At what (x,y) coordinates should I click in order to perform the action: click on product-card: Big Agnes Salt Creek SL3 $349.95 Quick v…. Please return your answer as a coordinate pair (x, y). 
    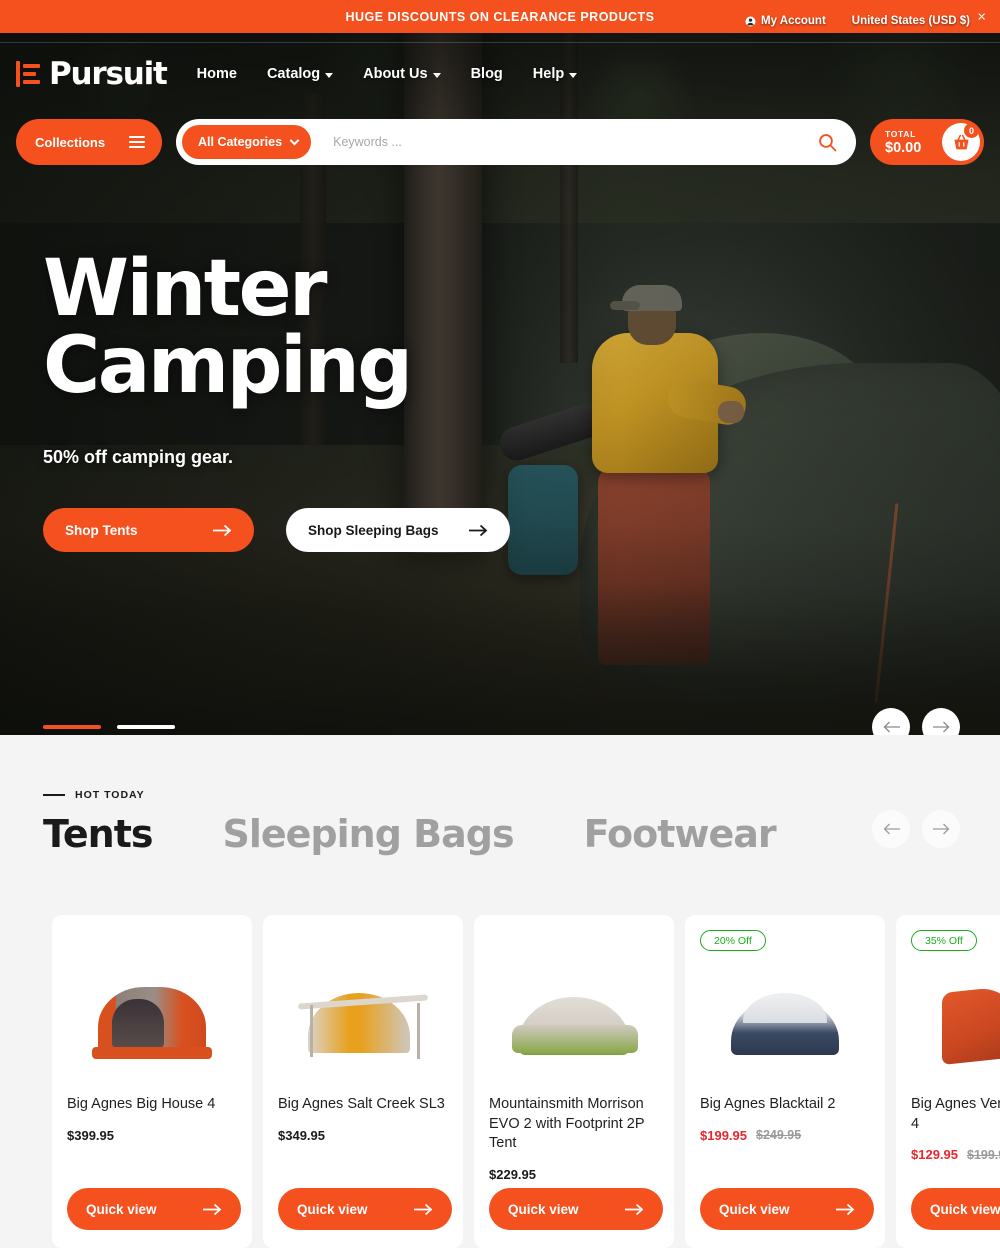
    Looking at the image, I should click on (363, 1081).